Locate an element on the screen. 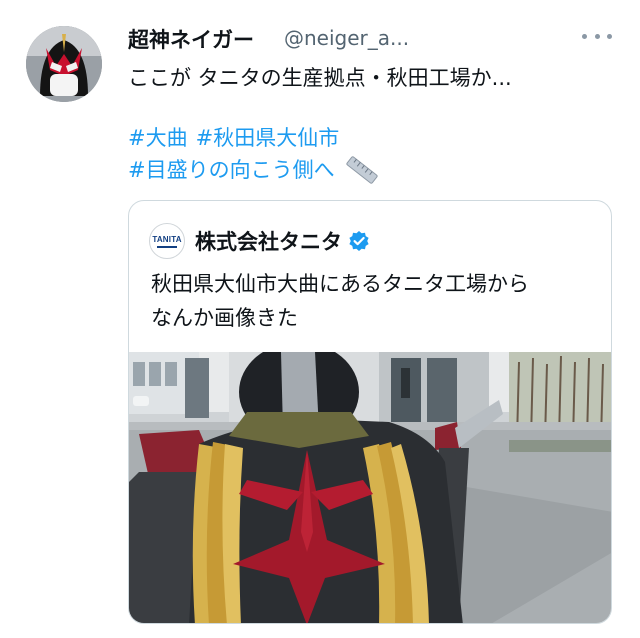  hashtag-row: #目盛りの向こう側へ is located at coordinates (253, 170).